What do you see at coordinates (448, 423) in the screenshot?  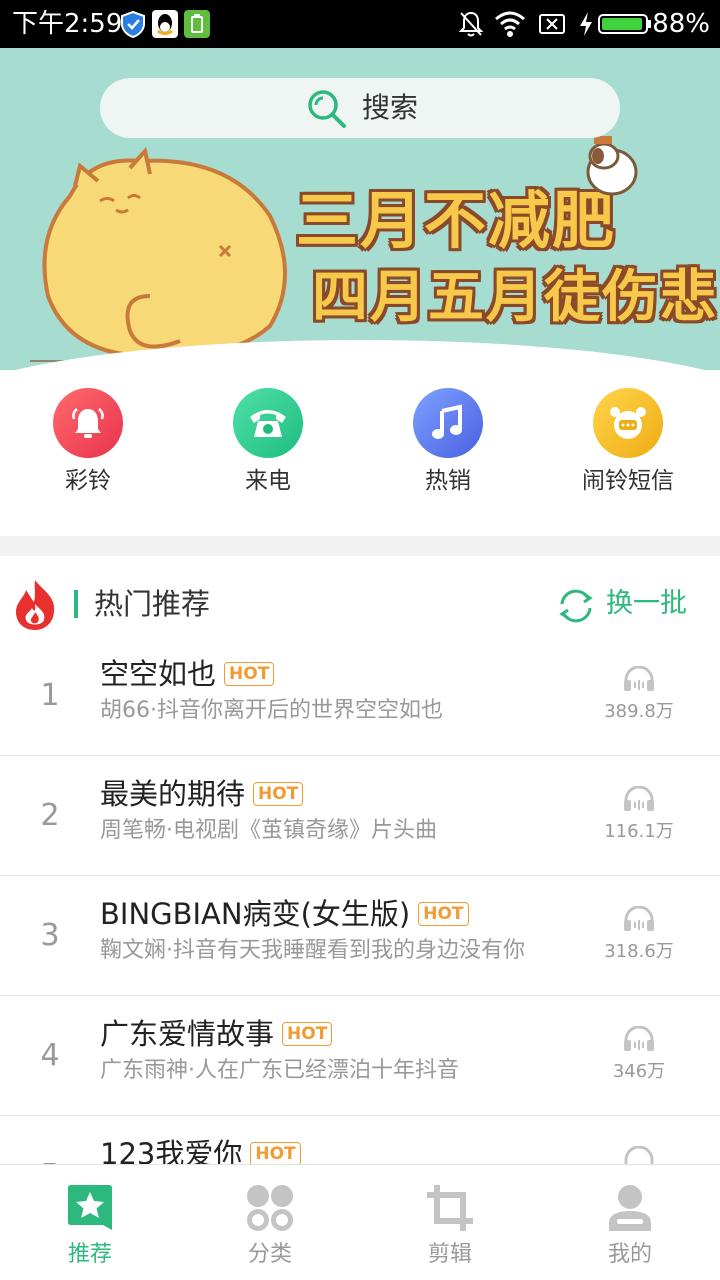 I see `music-note-icon` at bounding box center [448, 423].